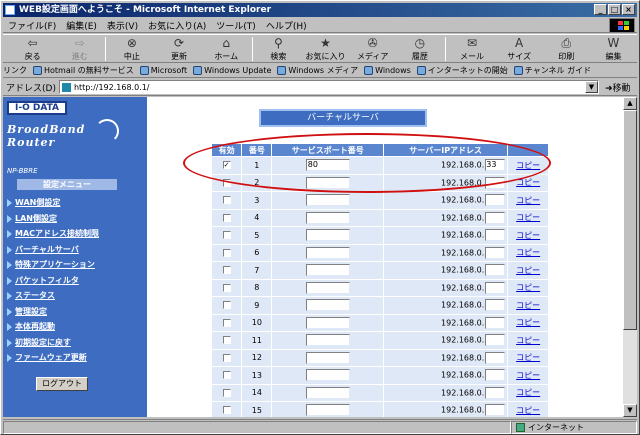  Describe the element at coordinates (75, 265) in the screenshot. I see `sidebar-item: 特殊アプリケーション` at that location.